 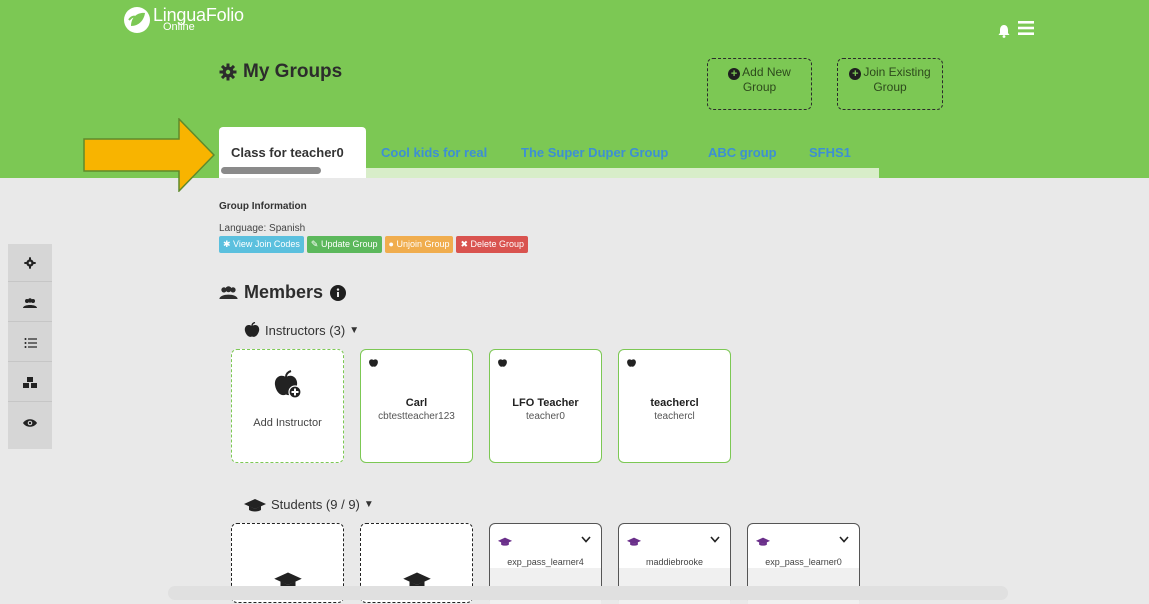 What do you see at coordinates (766, 79) in the screenshot?
I see `add-new-group-label: Add New Group` at bounding box center [766, 79].